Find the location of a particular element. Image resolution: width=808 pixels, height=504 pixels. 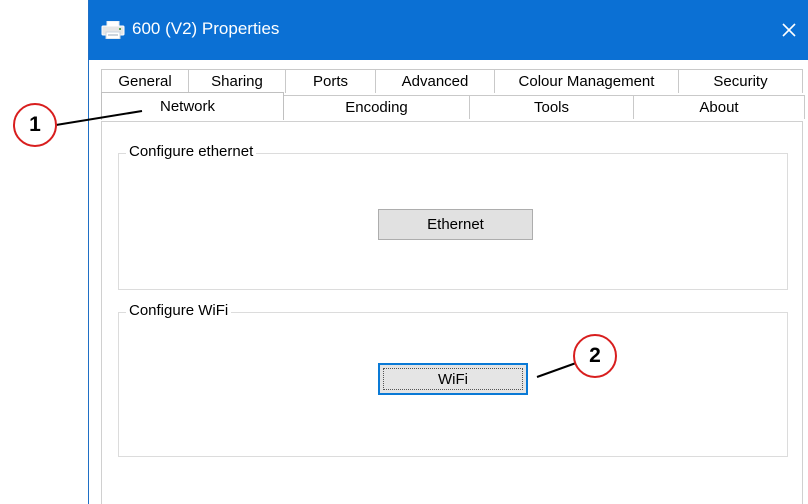

close-button is located at coordinates (788, 30).